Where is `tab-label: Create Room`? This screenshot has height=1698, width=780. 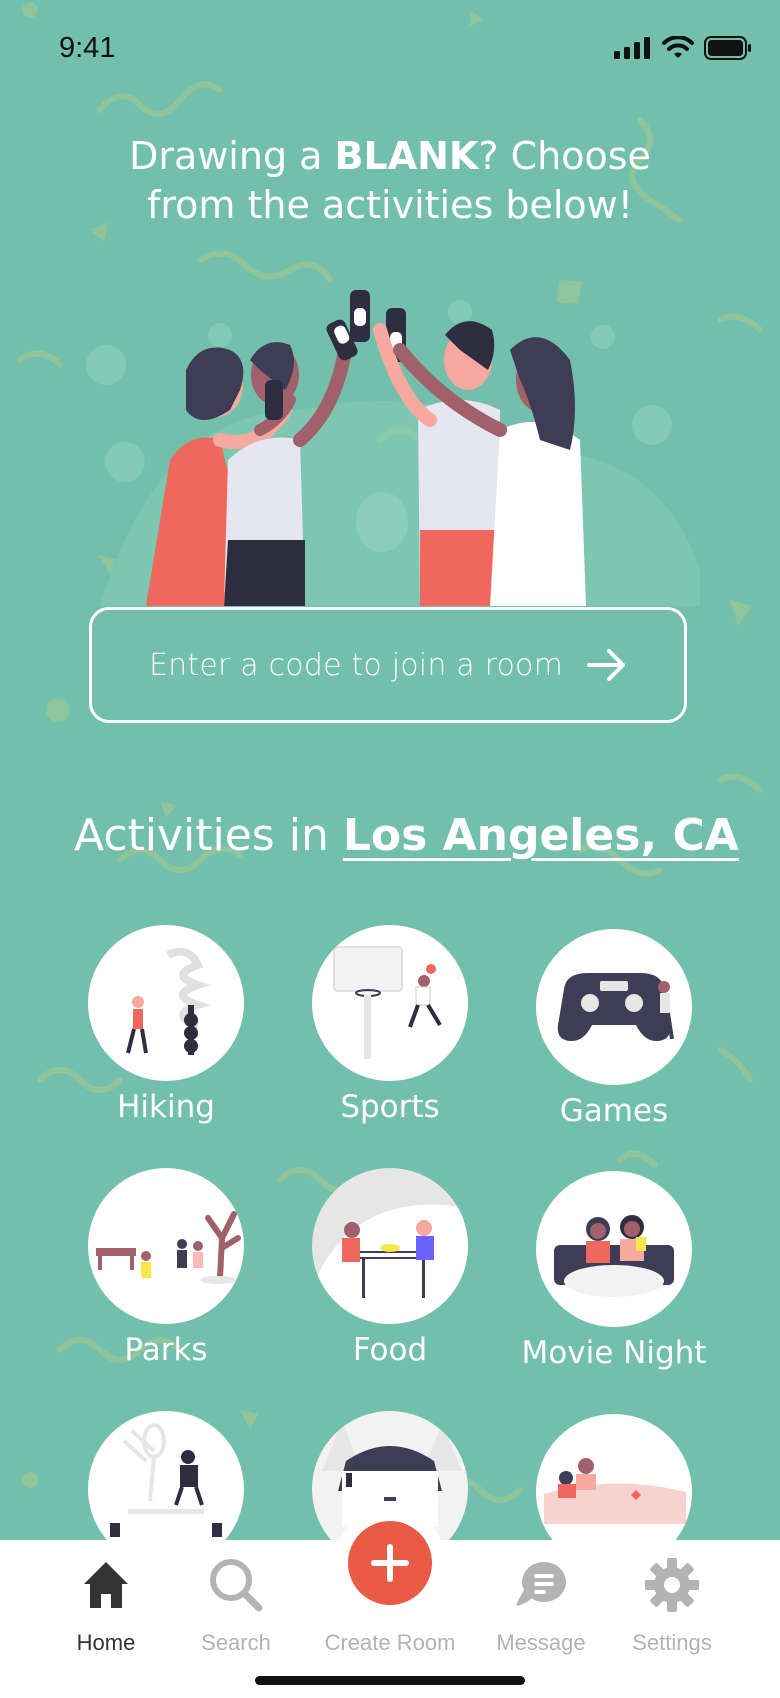 tab-label: Create Room is located at coordinates (390, 1642).